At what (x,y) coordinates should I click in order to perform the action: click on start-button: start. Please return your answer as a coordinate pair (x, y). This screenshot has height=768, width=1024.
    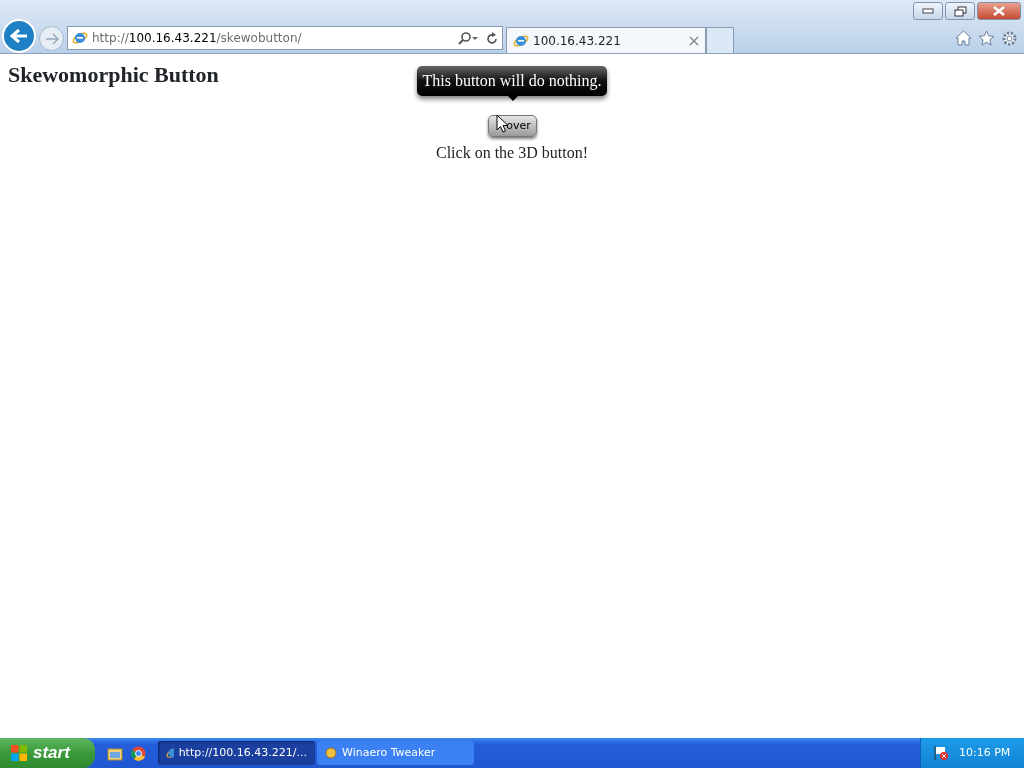
    Looking at the image, I should click on (47, 753).